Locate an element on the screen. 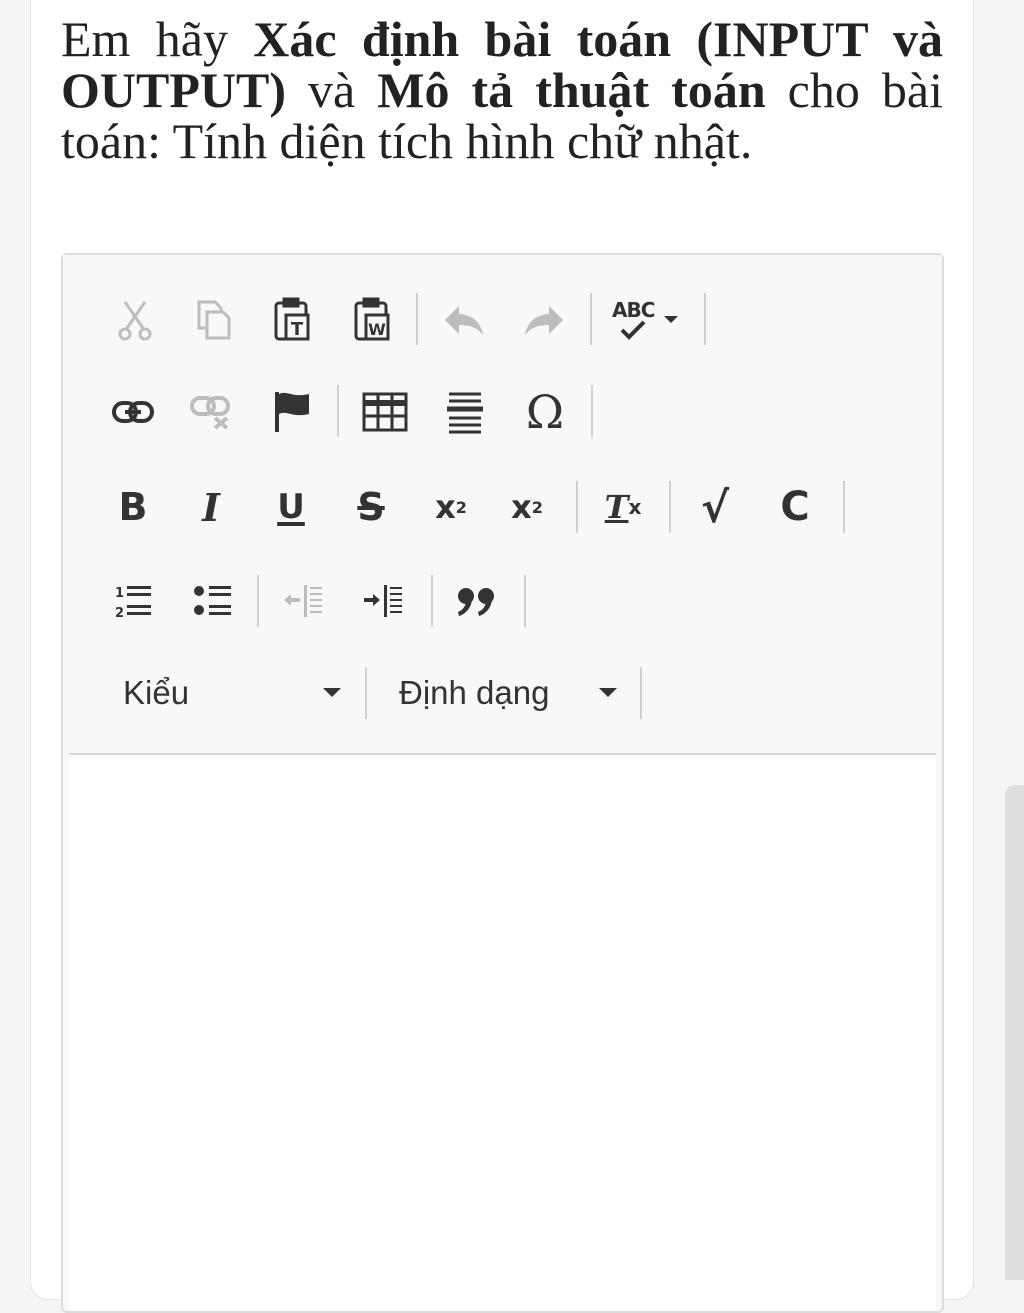 The image size is (1024, 1313). cut-icon is located at coordinates (135, 320).